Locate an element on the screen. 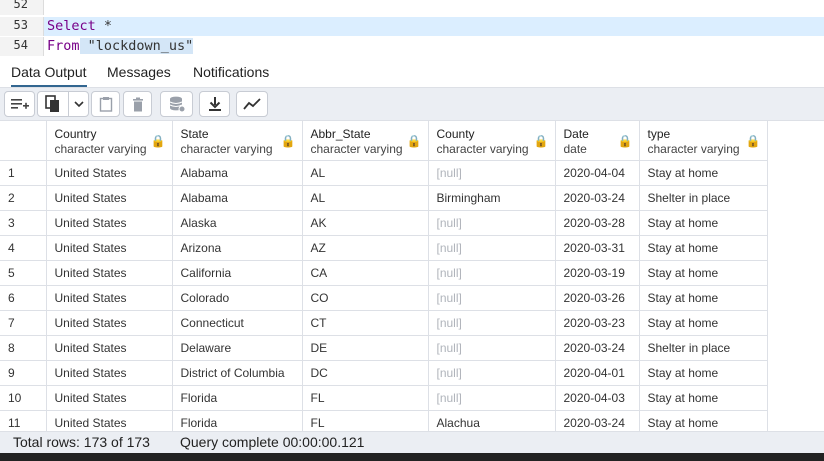 The width and height of the screenshot is (824, 461). download-button is located at coordinates (214, 104).